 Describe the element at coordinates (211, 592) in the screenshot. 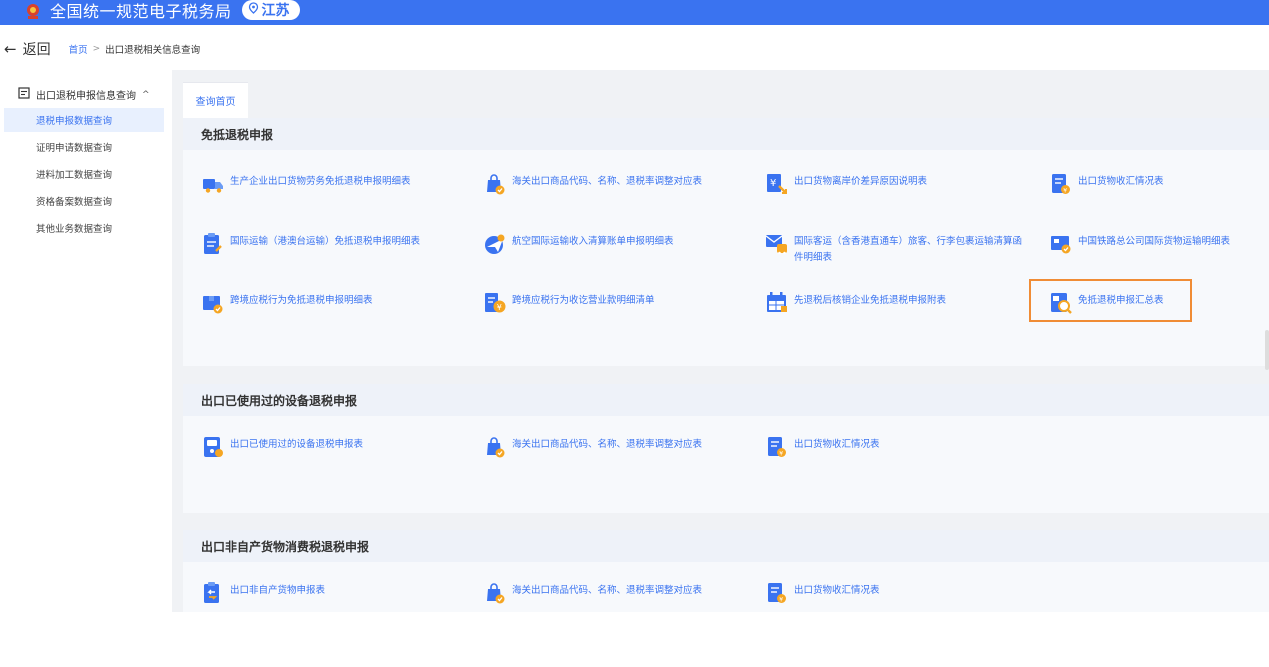

I see `return-doc-icon` at that location.